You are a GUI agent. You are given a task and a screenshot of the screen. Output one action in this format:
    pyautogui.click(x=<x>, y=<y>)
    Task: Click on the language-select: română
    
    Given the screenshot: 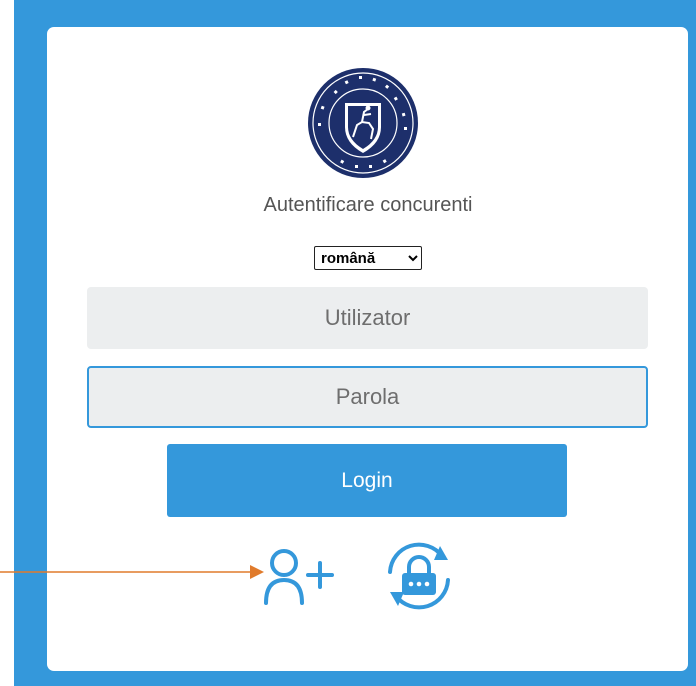 What is the action you would take?
    pyautogui.click(x=368, y=258)
    